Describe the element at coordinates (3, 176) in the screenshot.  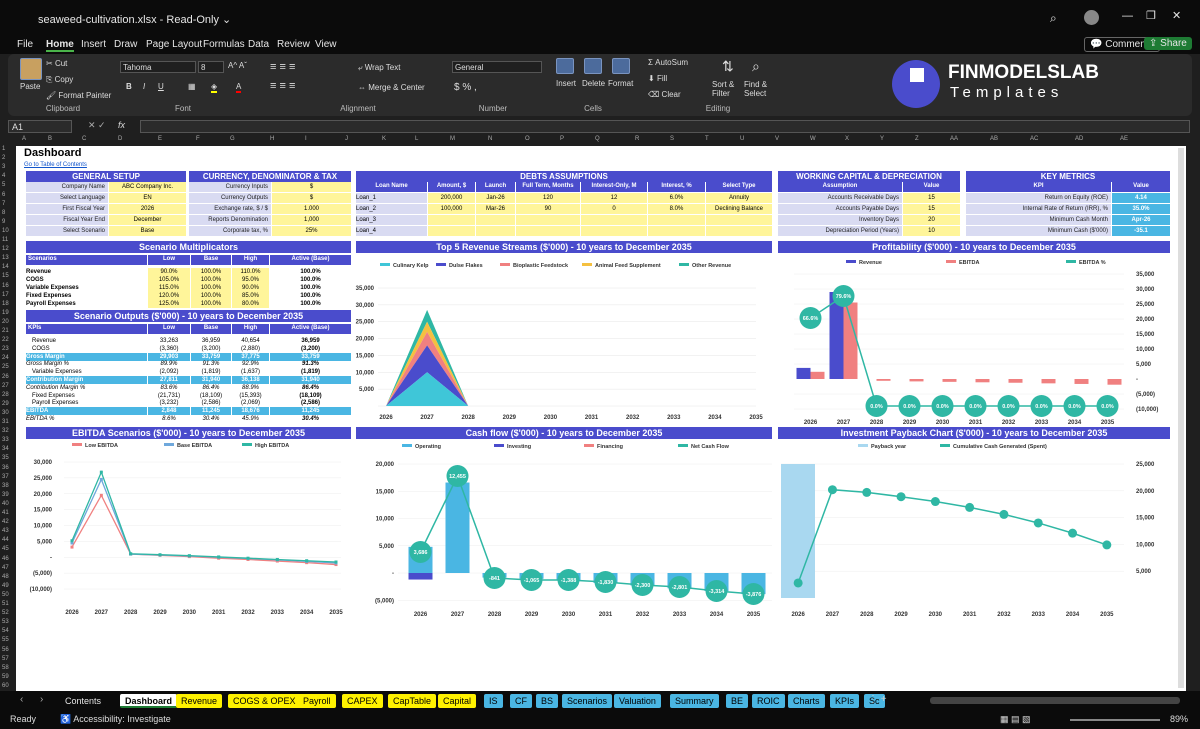
I see `row-header: 4` at that location.